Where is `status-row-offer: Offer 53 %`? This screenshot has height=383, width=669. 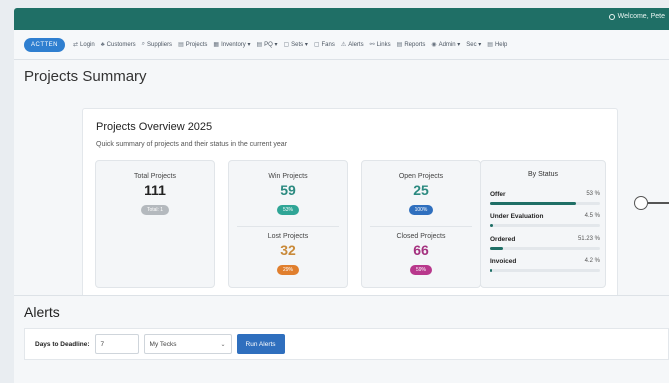
status-row-offer: Offer 53 % is located at coordinates (545, 198).